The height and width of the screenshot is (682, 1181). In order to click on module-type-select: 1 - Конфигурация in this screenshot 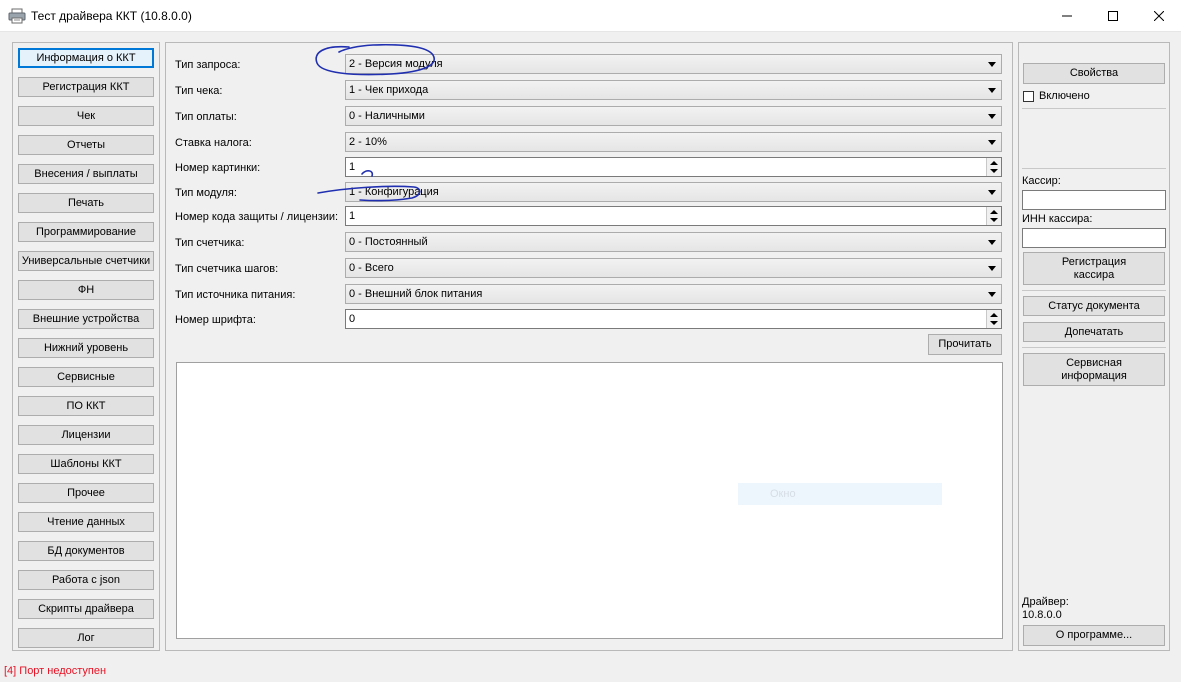, I will do `click(673, 192)`.